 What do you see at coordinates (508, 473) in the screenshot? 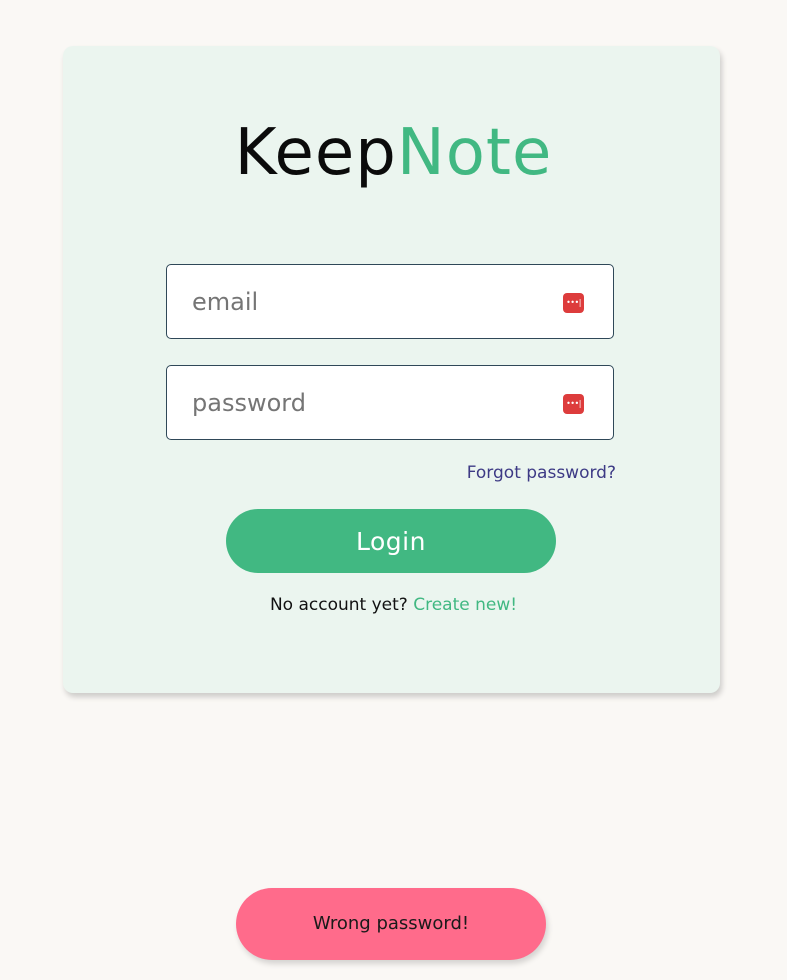
I see `forgot-password-link: Forgot password?` at bounding box center [508, 473].